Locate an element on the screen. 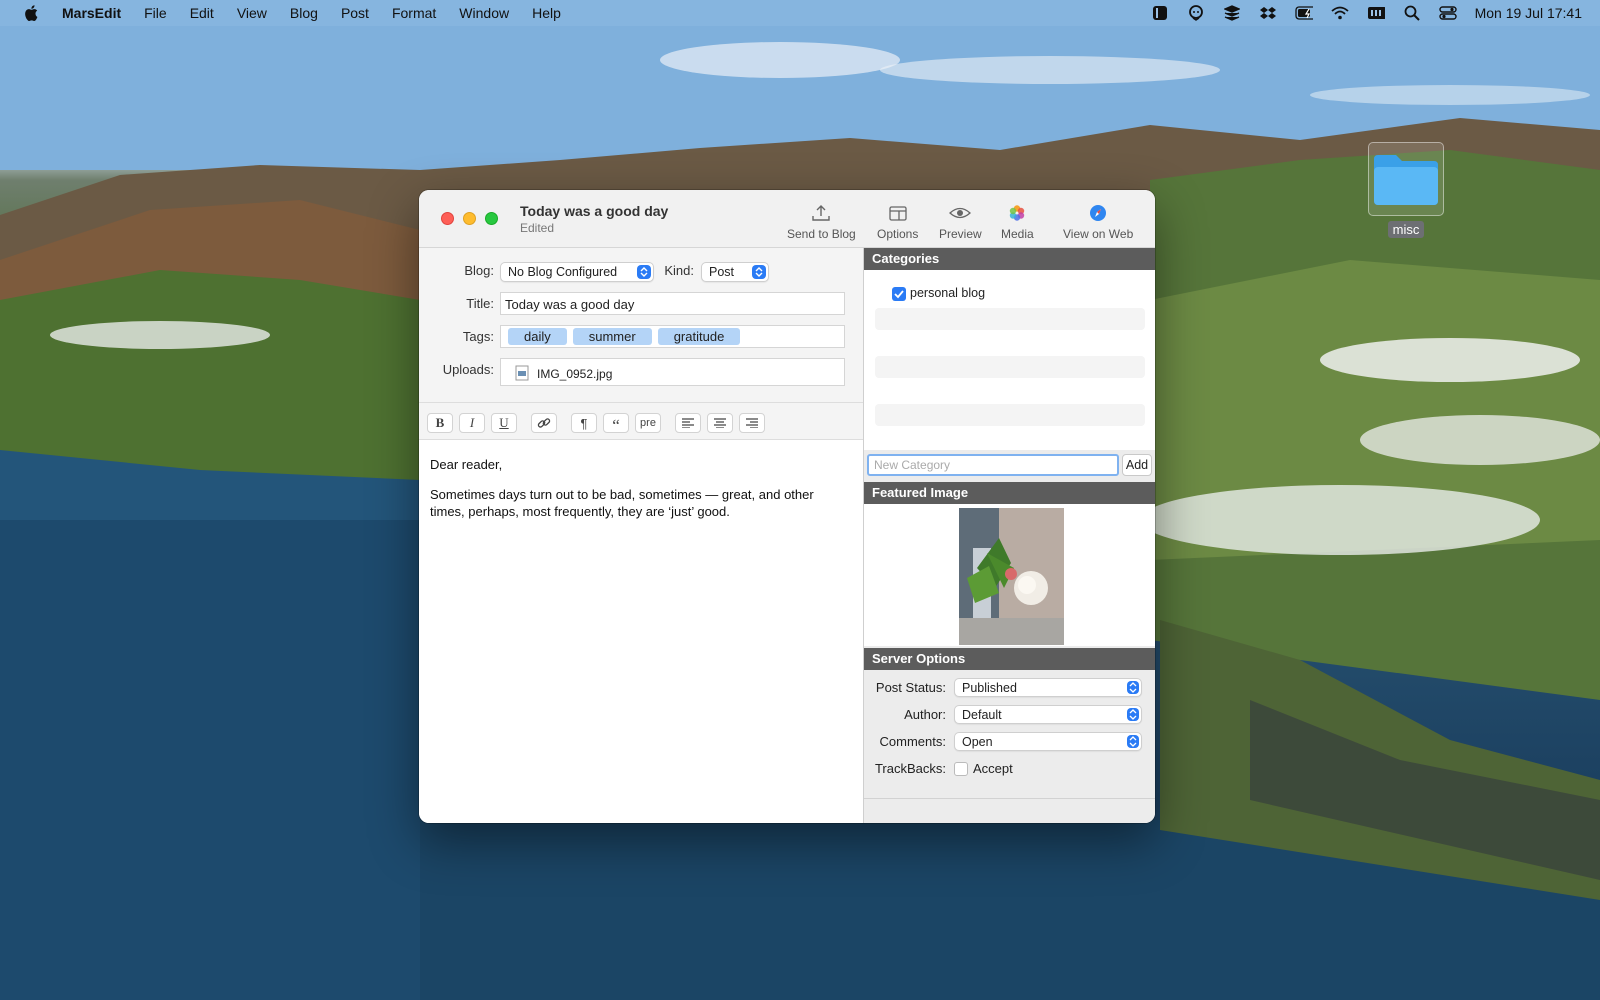  menu-file: File is located at coordinates (155, 13).